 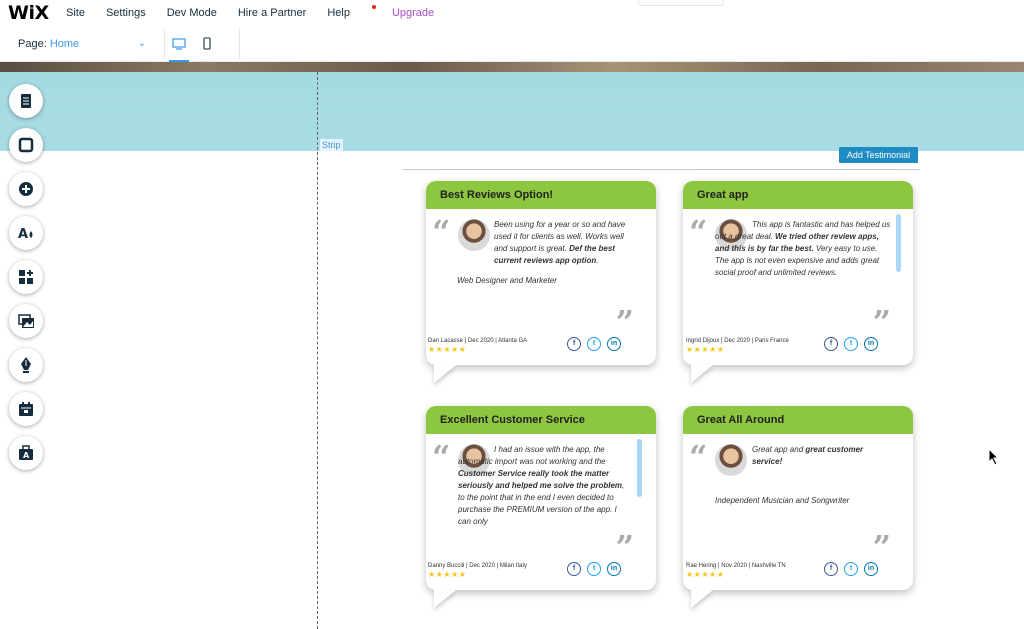 I want to click on reviewer-role: Web Designer and Marketer, so click(x=507, y=280).